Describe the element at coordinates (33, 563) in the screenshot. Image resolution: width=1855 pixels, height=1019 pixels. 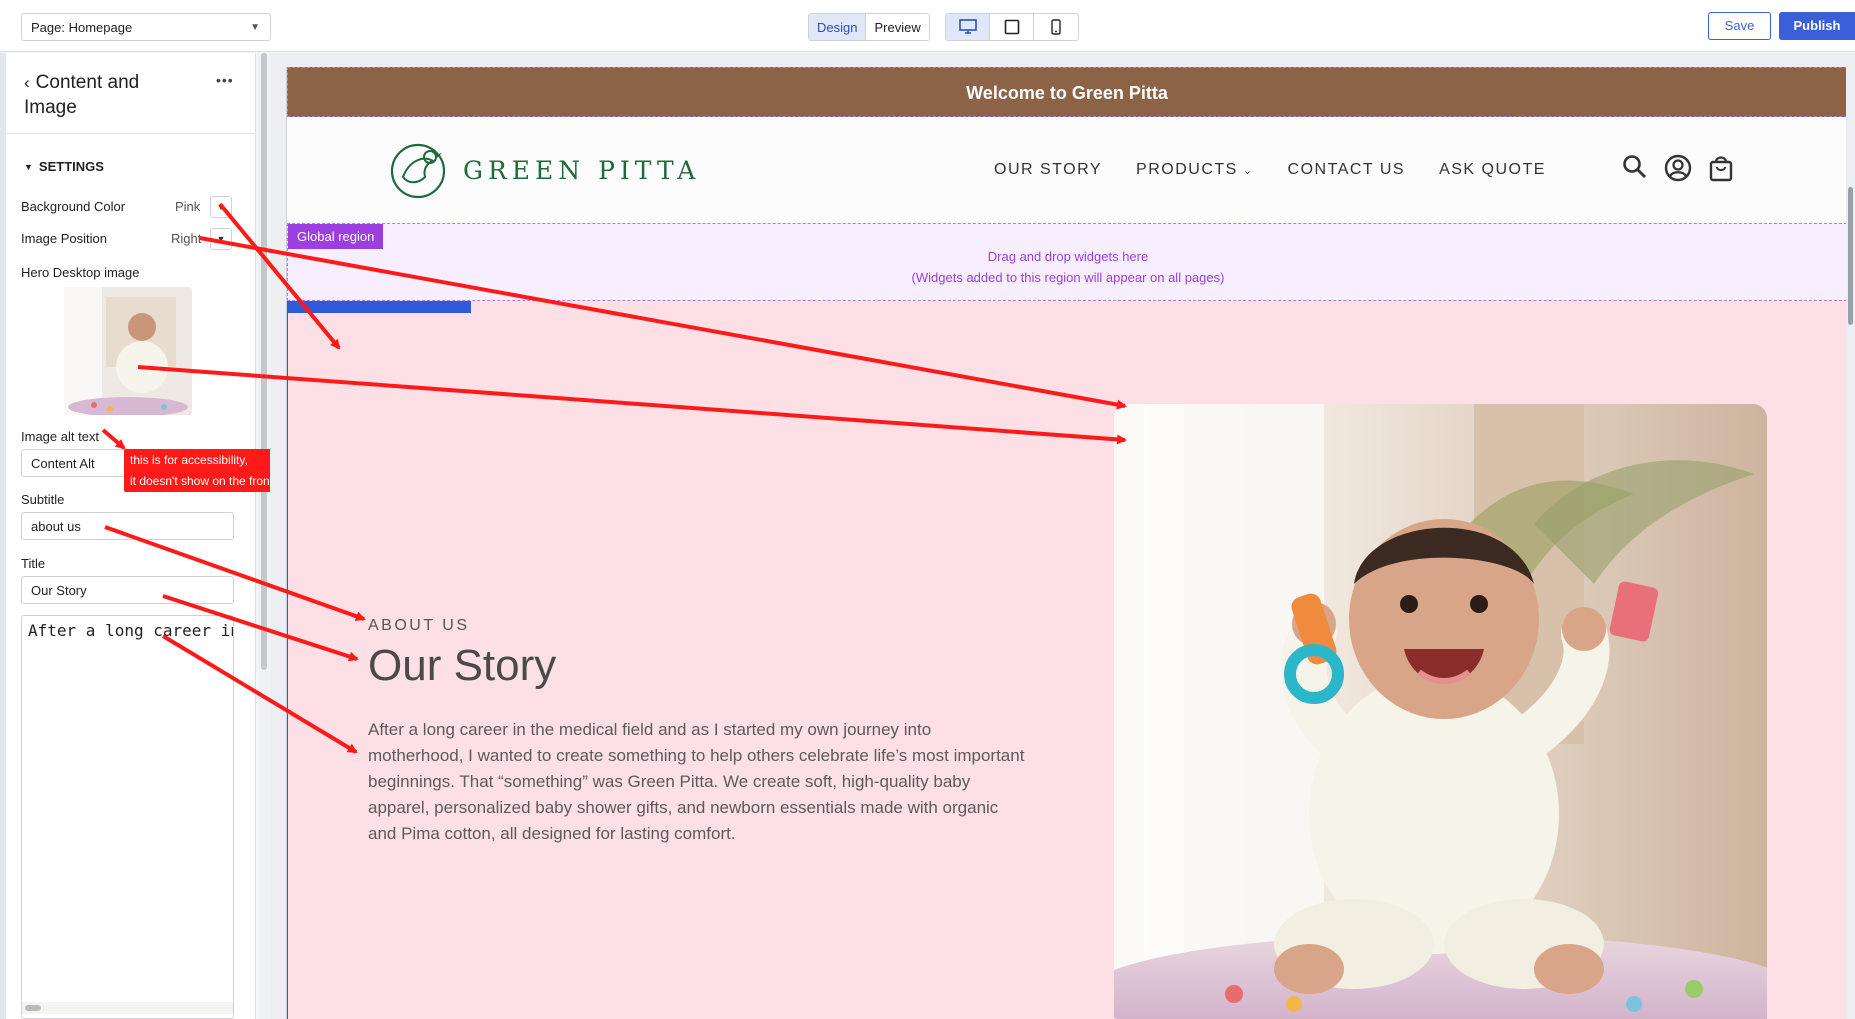
I see `title-label: Title` at that location.